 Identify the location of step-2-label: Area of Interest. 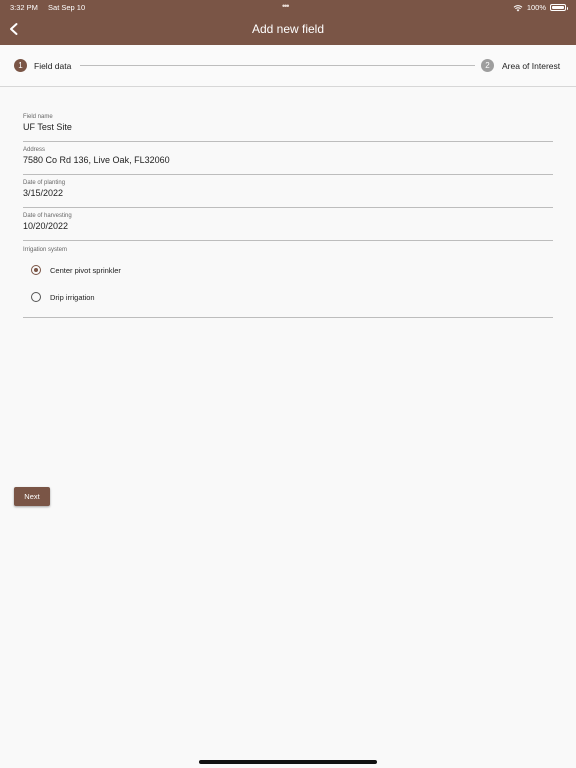
(531, 66).